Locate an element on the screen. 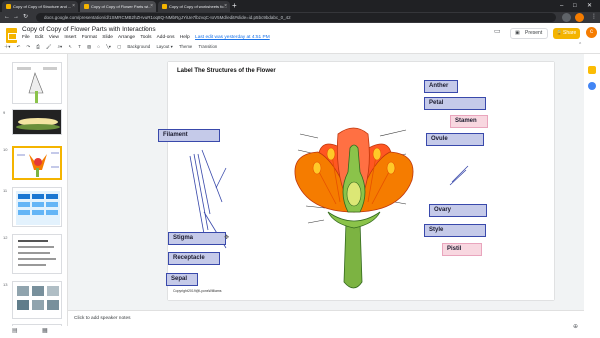 This screenshot has height=338, width=600. forward-icon: → is located at coordinates (16, 17).